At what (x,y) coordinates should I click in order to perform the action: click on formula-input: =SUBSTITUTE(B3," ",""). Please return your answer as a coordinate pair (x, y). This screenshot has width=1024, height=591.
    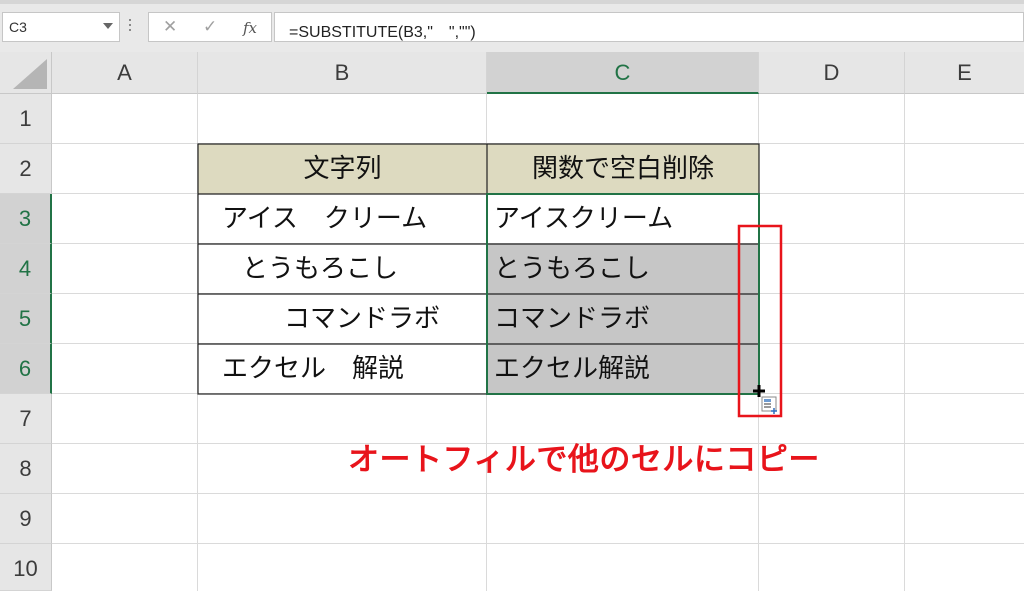
    Looking at the image, I should click on (649, 27).